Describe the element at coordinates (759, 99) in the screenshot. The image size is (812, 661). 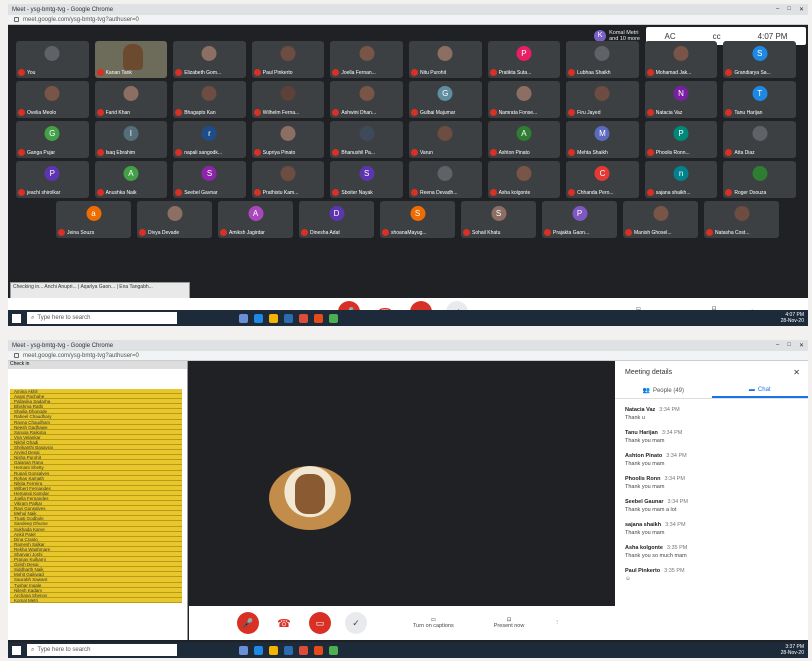
I see `participant-tile: T Tanu Harijan` at that location.